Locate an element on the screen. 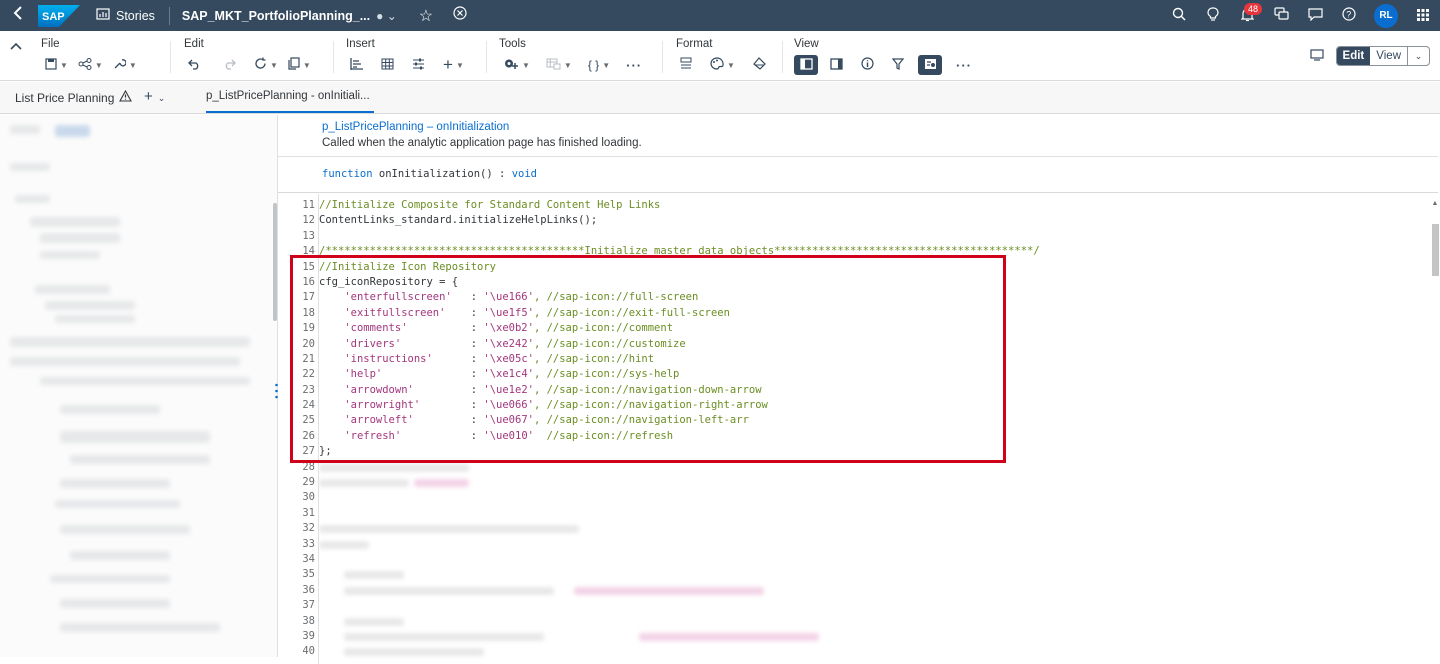 The width and height of the screenshot is (1440, 664). device-preview-icon is located at coordinates (1316, 56).